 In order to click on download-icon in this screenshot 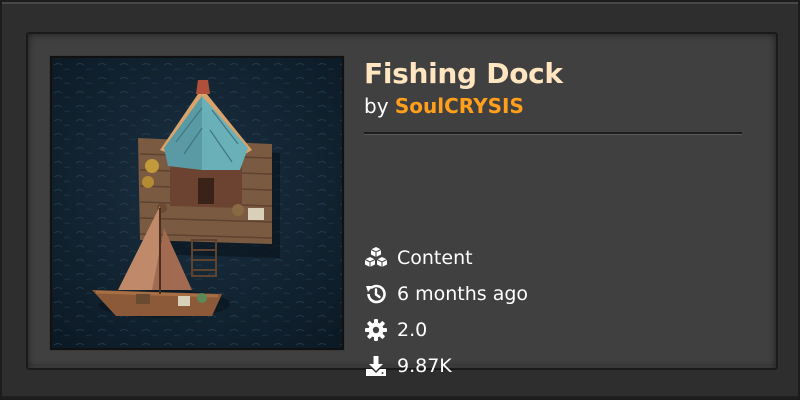, I will do `click(376, 366)`.